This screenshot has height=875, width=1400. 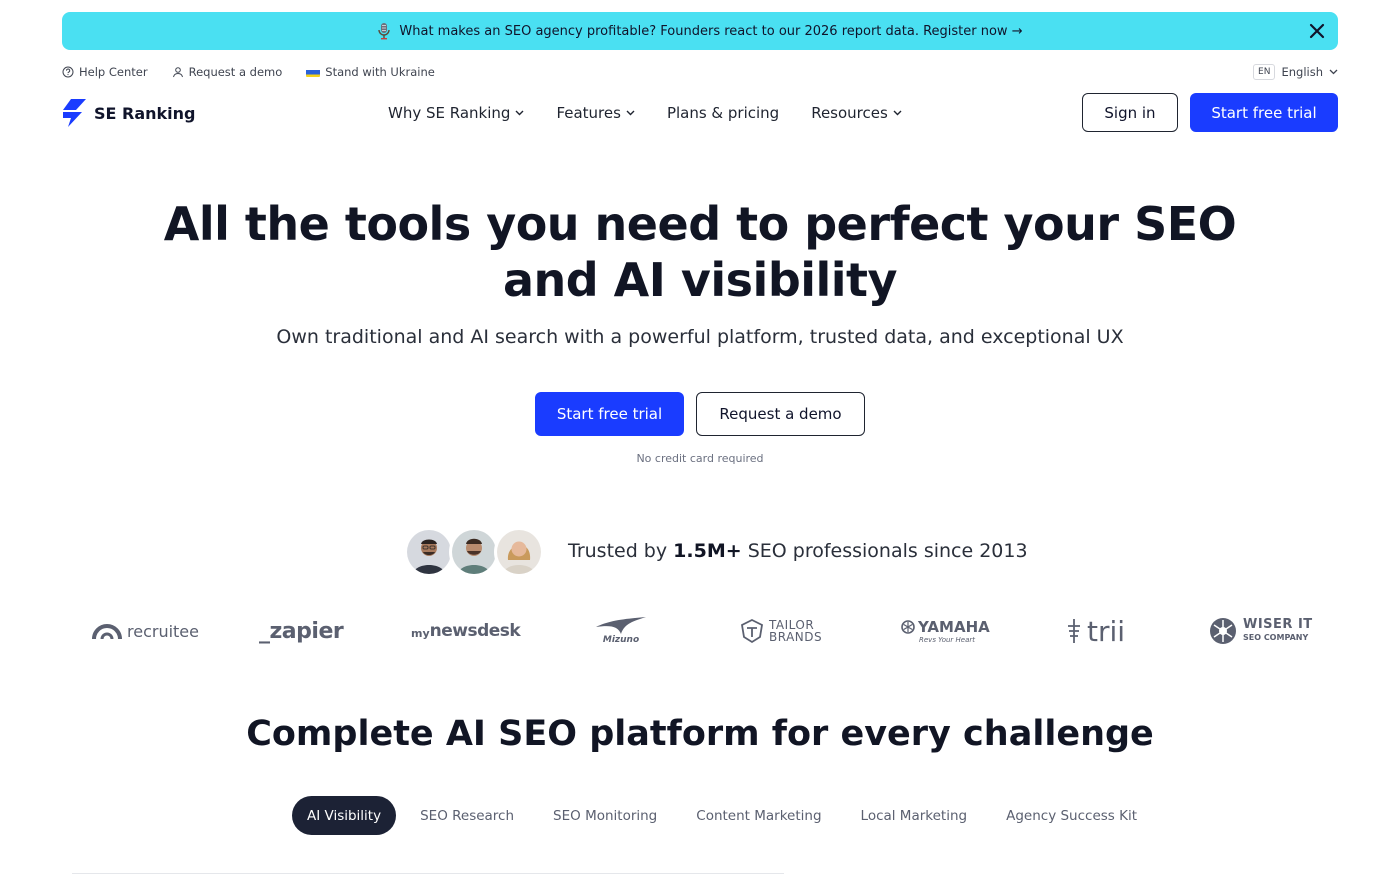 What do you see at coordinates (1278, 624) in the screenshot?
I see `wiser-it-line1: WISER IT` at bounding box center [1278, 624].